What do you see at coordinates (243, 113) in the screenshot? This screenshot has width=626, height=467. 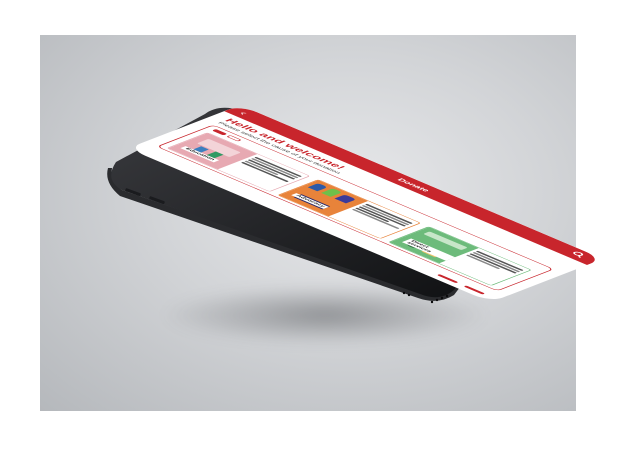 I see `chevron-left-icon: ‹` at bounding box center [243, 113].